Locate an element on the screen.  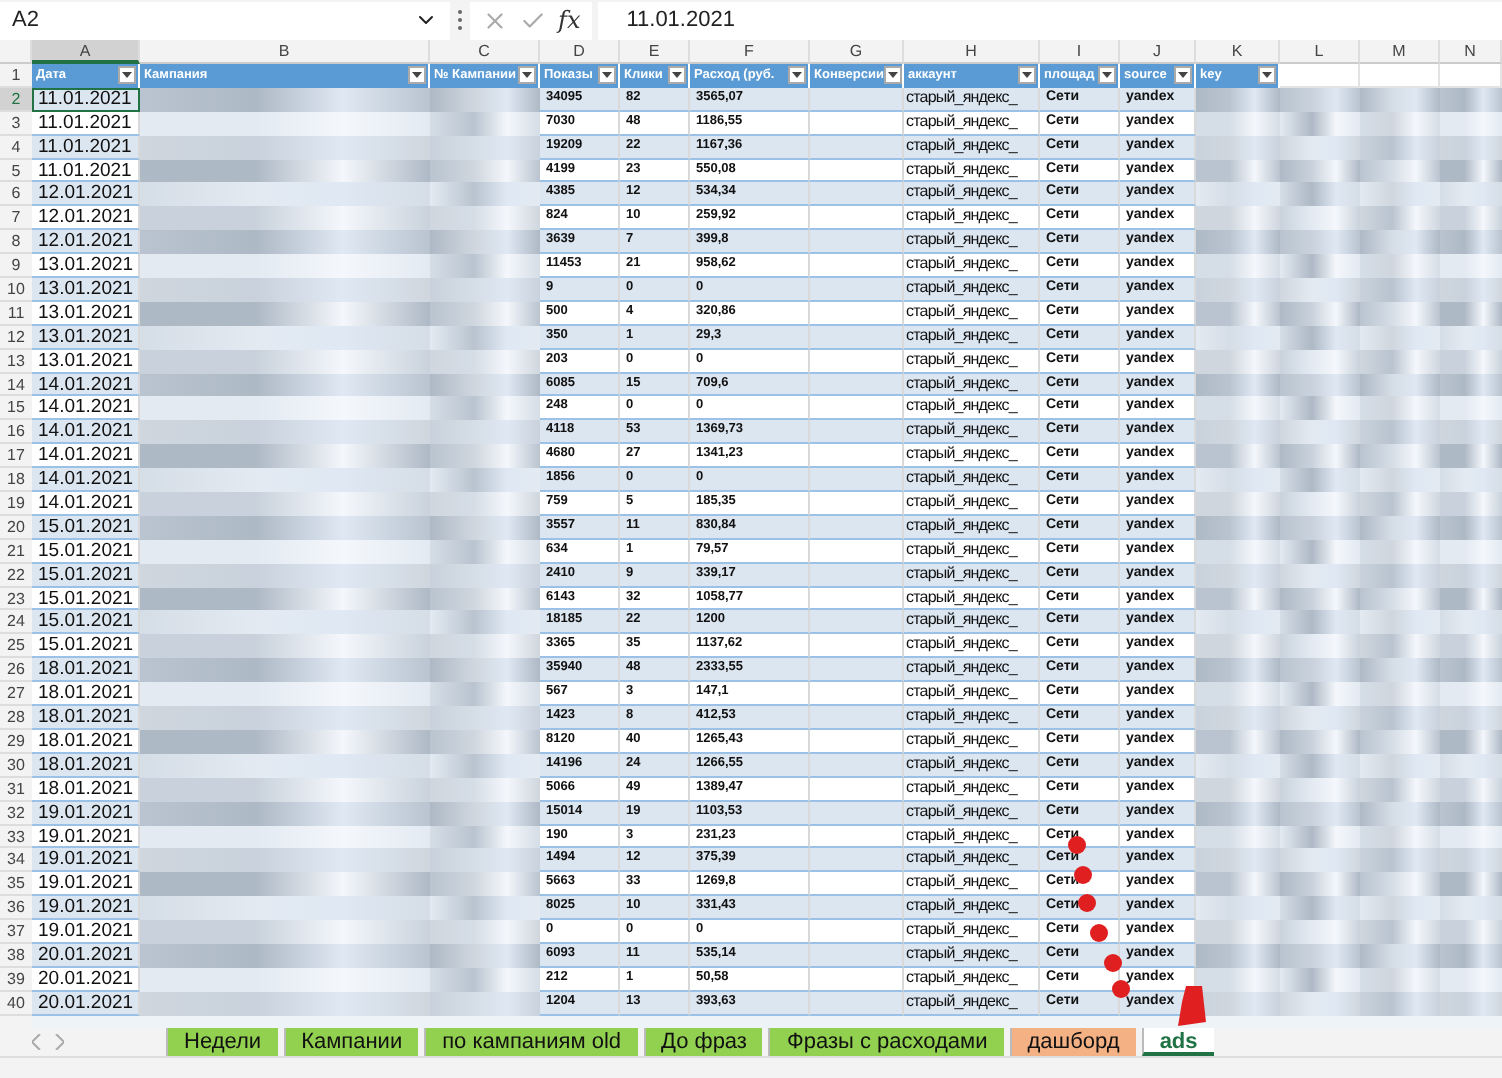
sheet-tab: Фразы с расходами is located at coordinates (886, 1041).